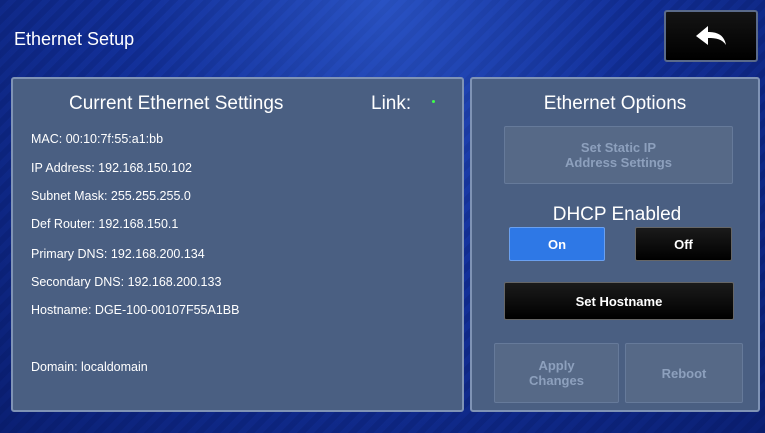 The height and width of the screenshot is (433, 765). I want to click on link-label: Link:, so click(391, 103).